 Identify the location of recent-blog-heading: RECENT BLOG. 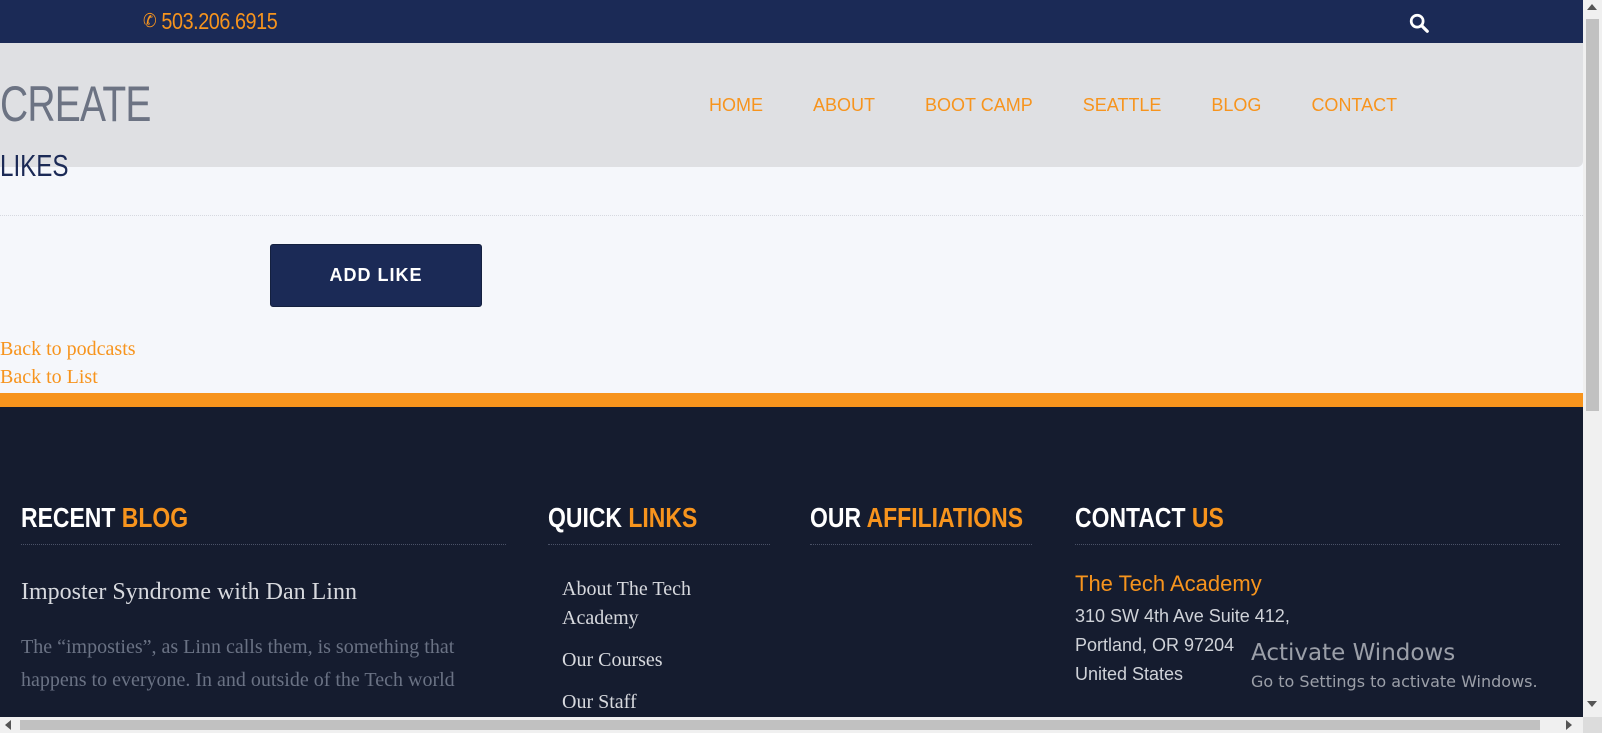
(104, 518).